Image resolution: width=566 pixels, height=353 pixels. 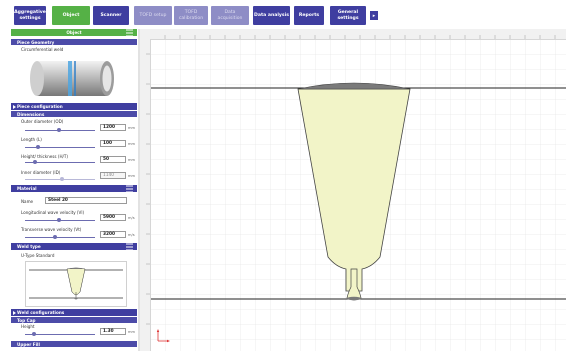 What do you see at coordinates (45, 156) in the screenshot?
I see `thickness-label: Height/ thickness (H/T)` at bounding box center [45, 156].